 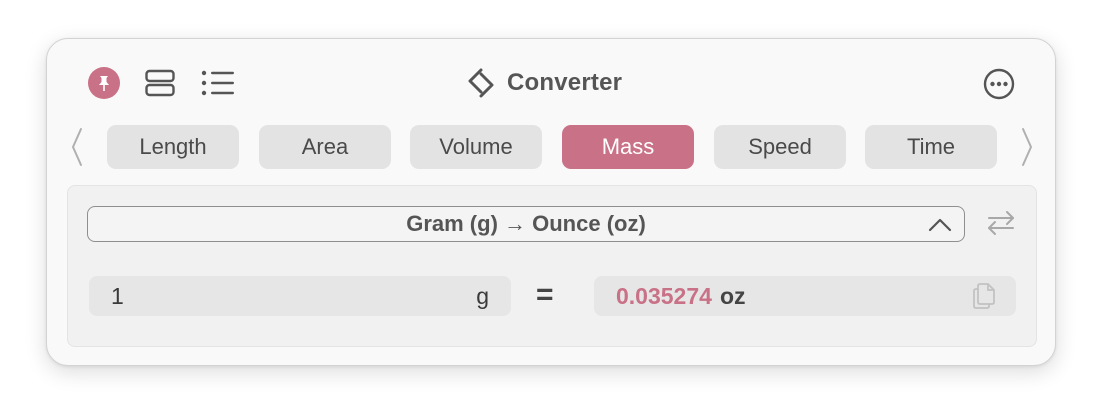 I want to click on list-button, so click(x=218, y=83).